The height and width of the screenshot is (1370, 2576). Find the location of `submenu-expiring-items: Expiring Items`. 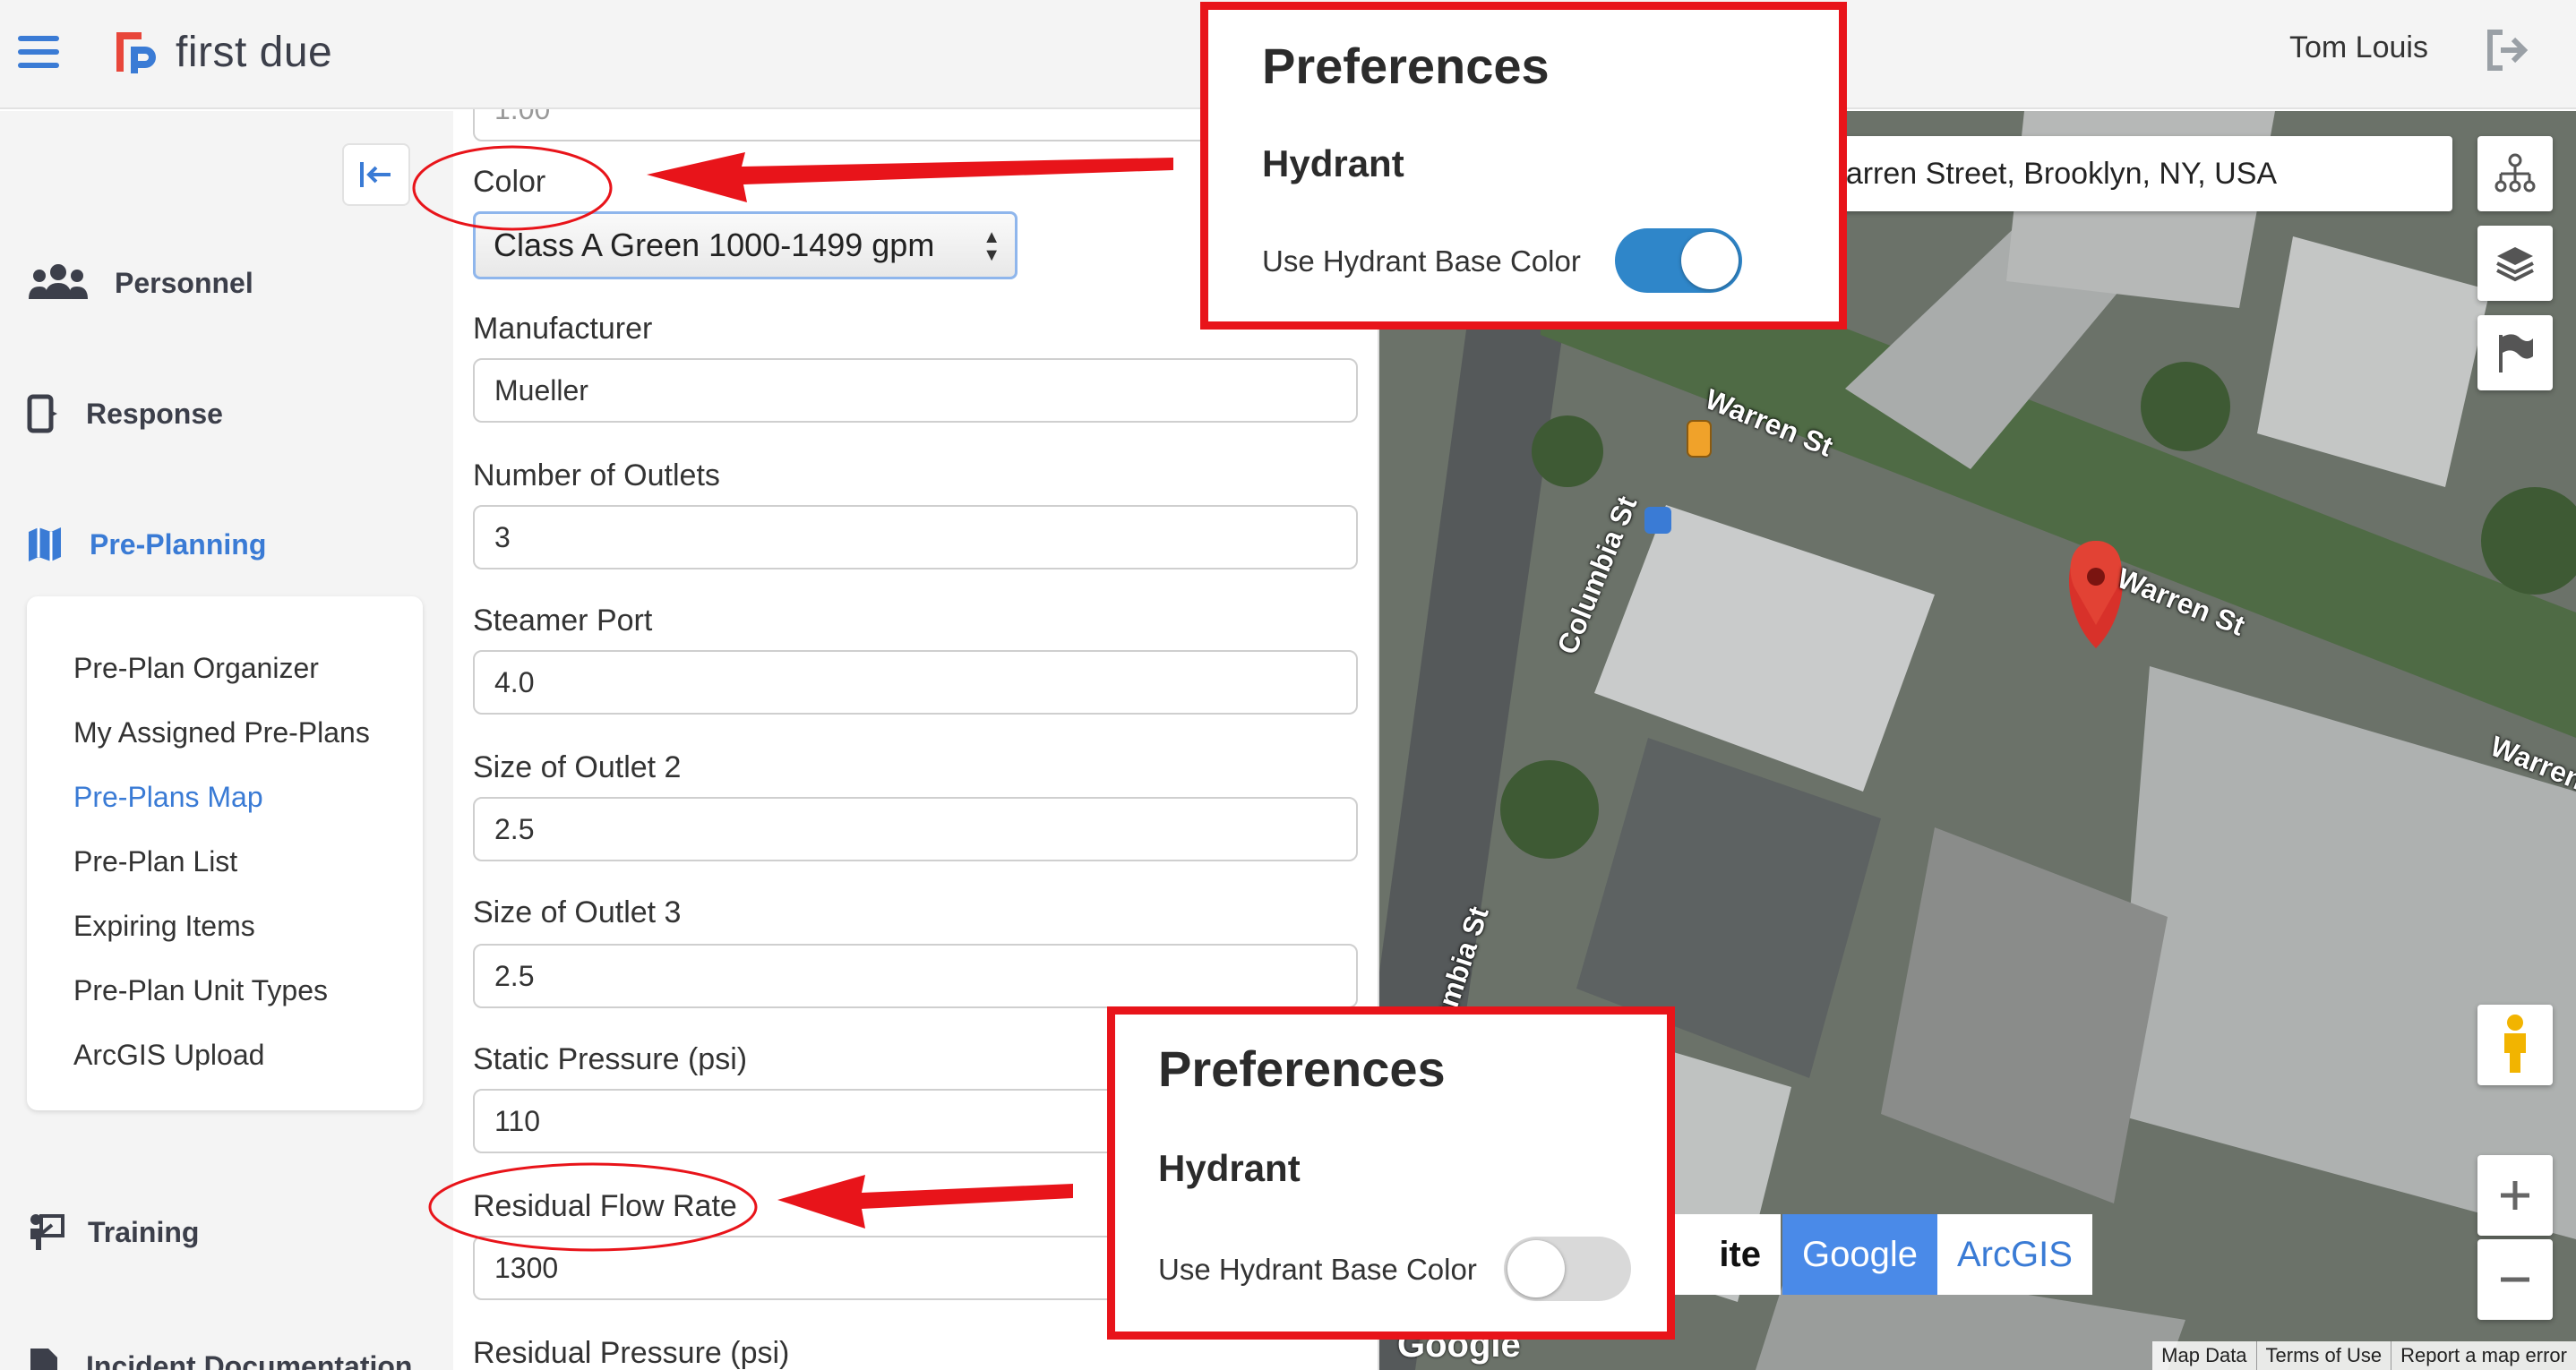

submenu-expiring-items: Expiring Items is located at coordinates (164, 927).